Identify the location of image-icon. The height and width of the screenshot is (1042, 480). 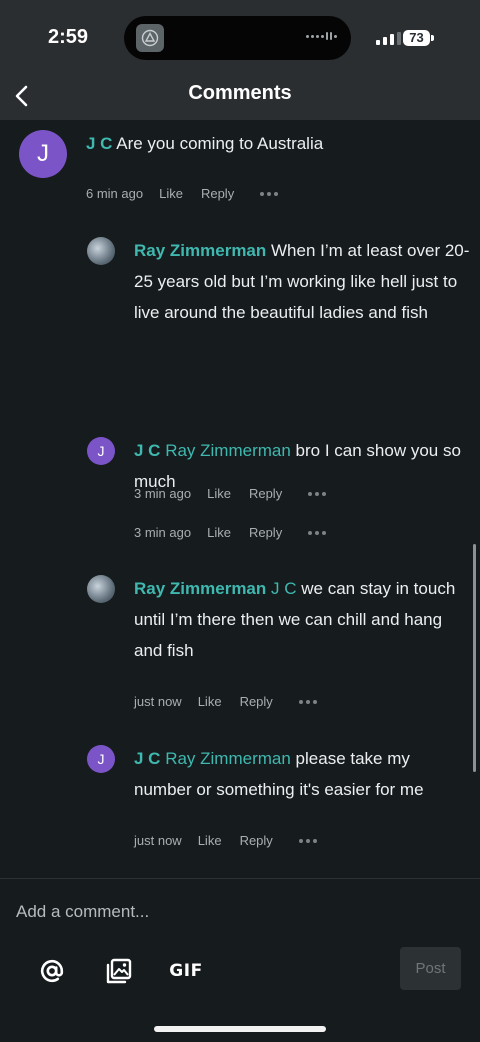
(119, 971).